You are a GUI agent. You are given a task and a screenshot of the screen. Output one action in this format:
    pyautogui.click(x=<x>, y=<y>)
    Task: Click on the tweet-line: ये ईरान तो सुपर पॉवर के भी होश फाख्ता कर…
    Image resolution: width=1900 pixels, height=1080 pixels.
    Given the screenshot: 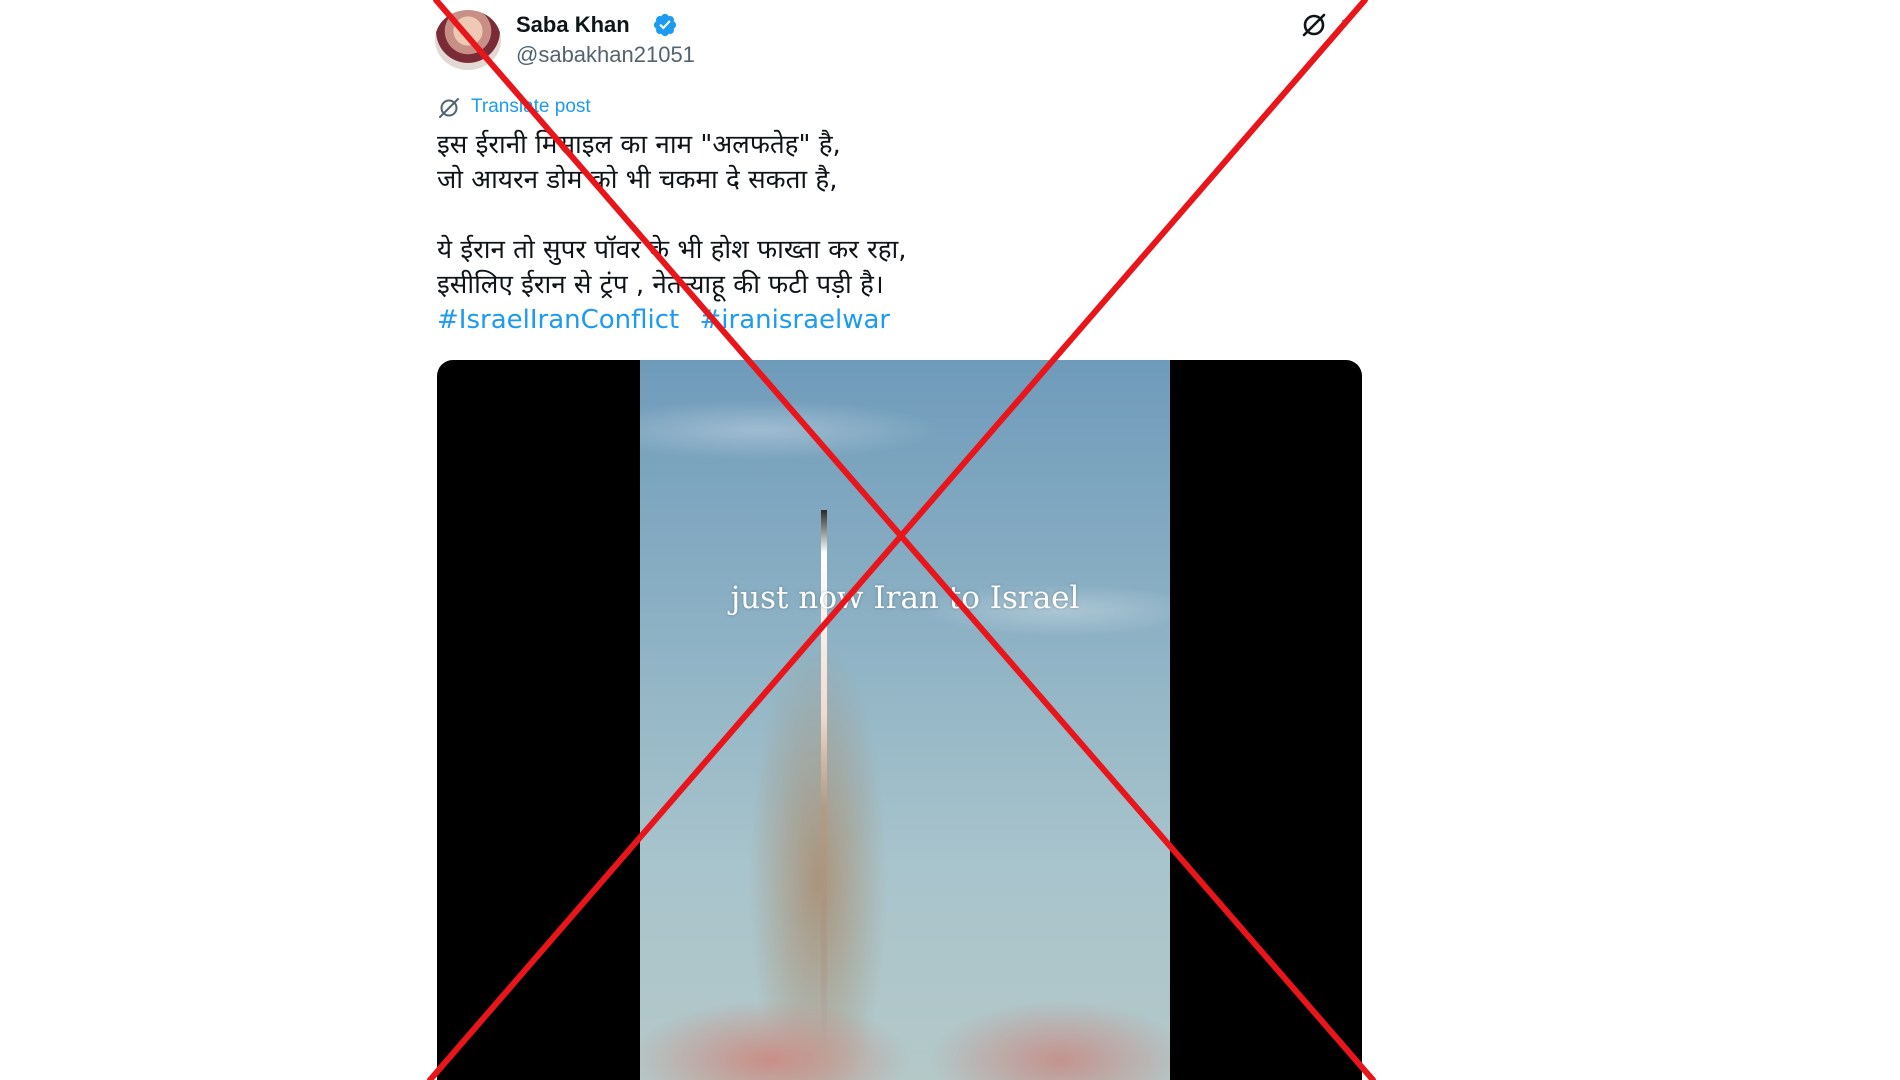 What is the action you would take?
    pyautogui.click(x=672, y=250)
    